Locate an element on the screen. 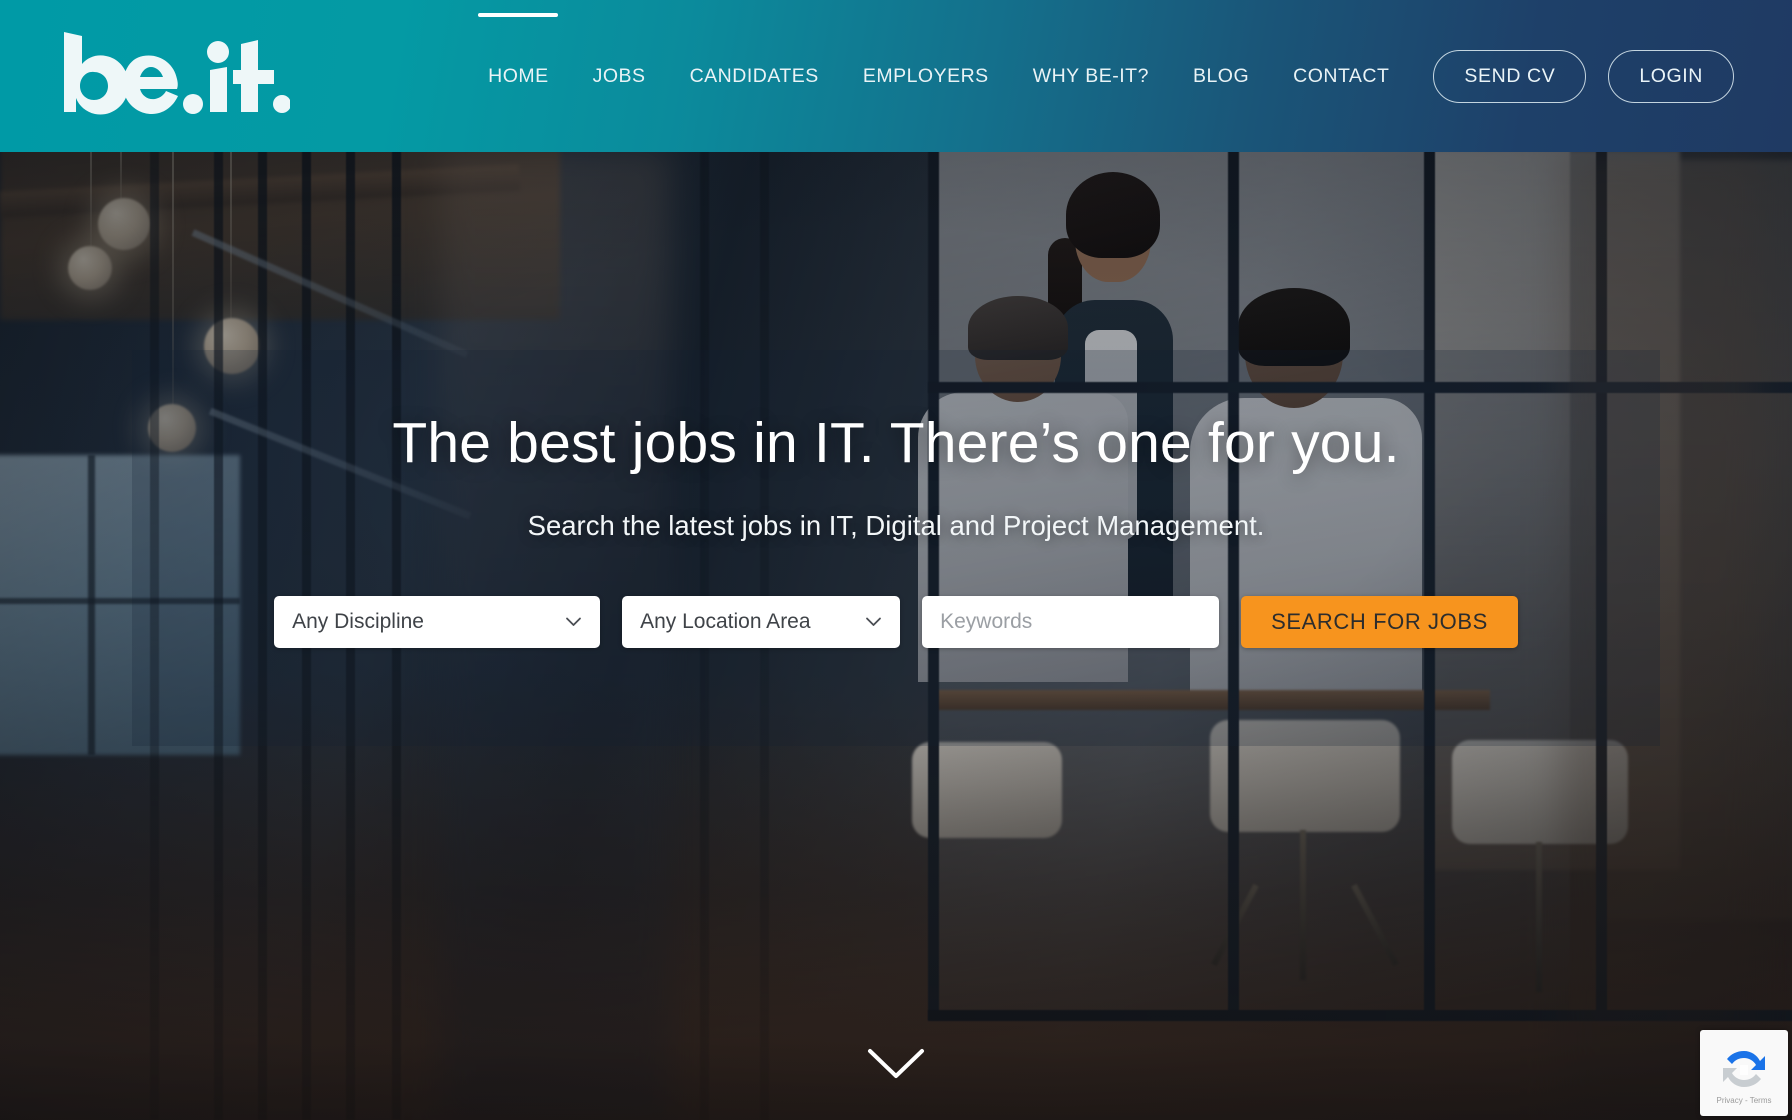  discipline-select-value: Any Discipline is located at coordinates (358, 621).